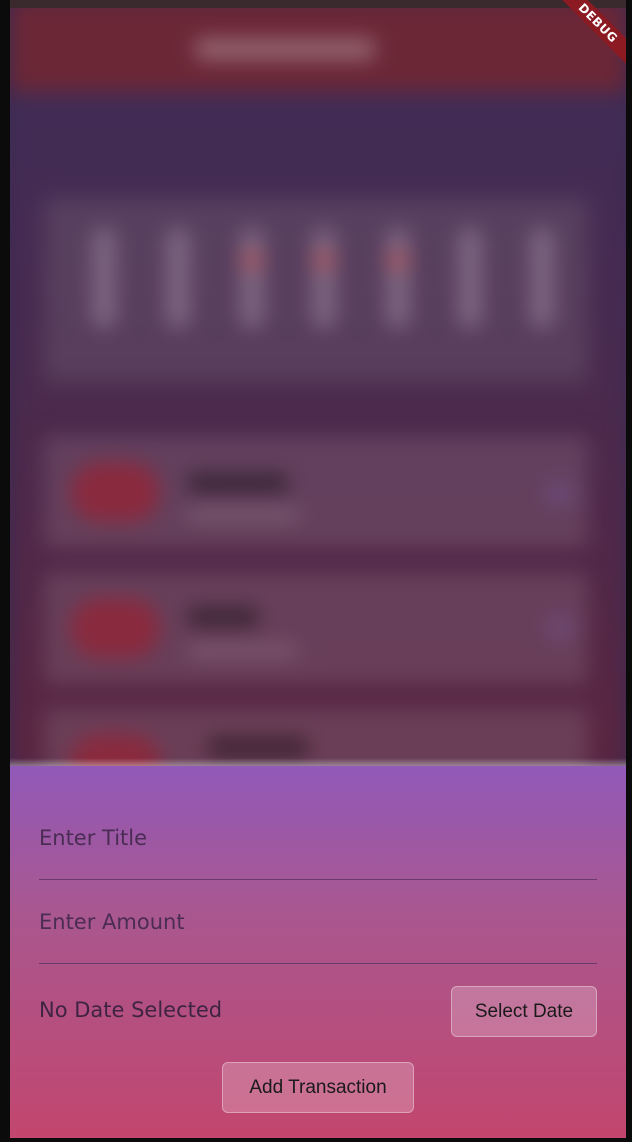  What do you see at coordinates (318, 1012) in the screenshot?
I see `date-row: No Date Selected Select Date` at bounding box center [318, 1012].